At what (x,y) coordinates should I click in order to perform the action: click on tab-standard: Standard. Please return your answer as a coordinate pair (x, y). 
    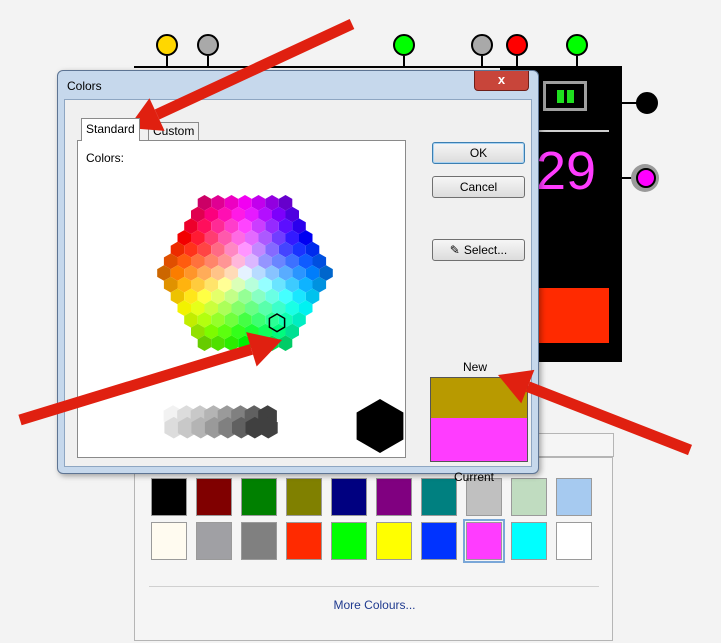
    Looking at the image, I should click on (110, 129).